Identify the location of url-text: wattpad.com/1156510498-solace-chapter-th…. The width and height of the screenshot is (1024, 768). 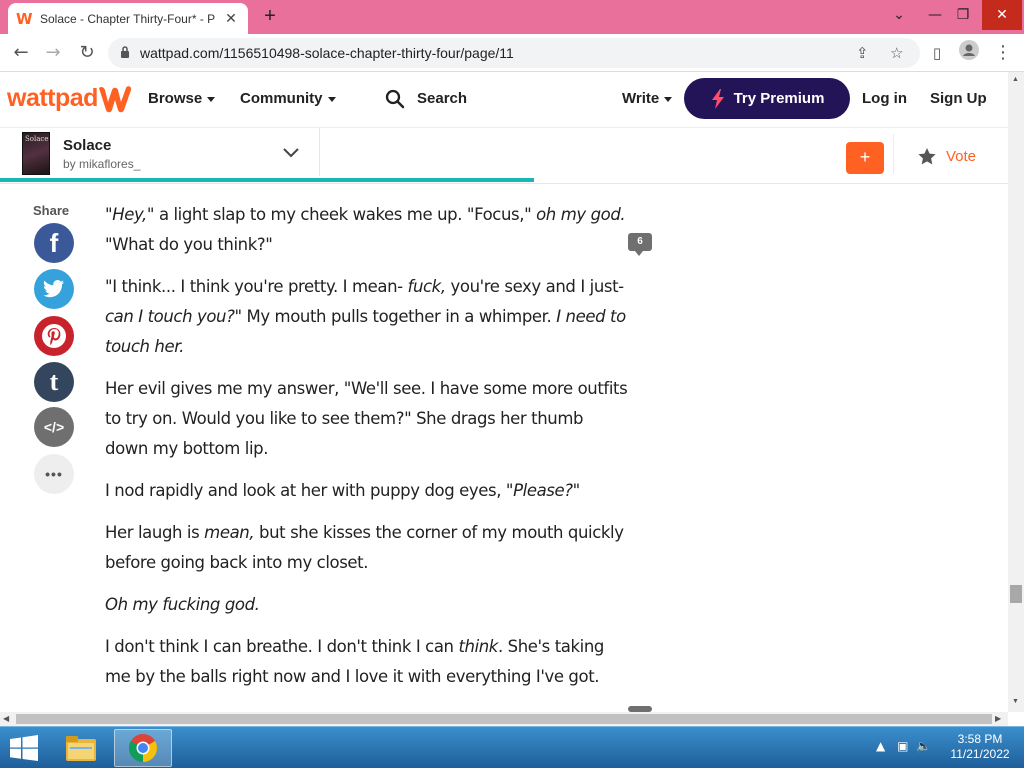
(327, 53).